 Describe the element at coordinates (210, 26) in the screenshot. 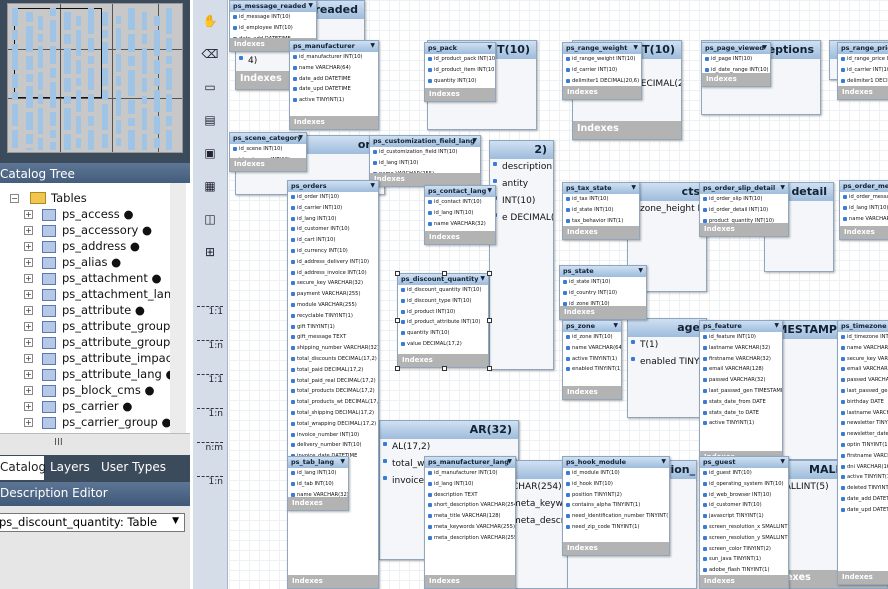

I see `hand-icon: ✋` at that location.